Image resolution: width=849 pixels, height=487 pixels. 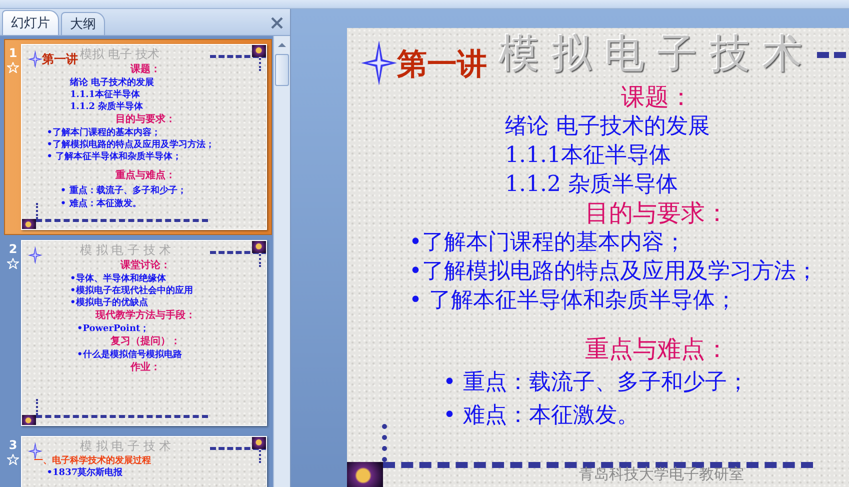 I want to click on slide-number: 1, so click(x=13, y=53).